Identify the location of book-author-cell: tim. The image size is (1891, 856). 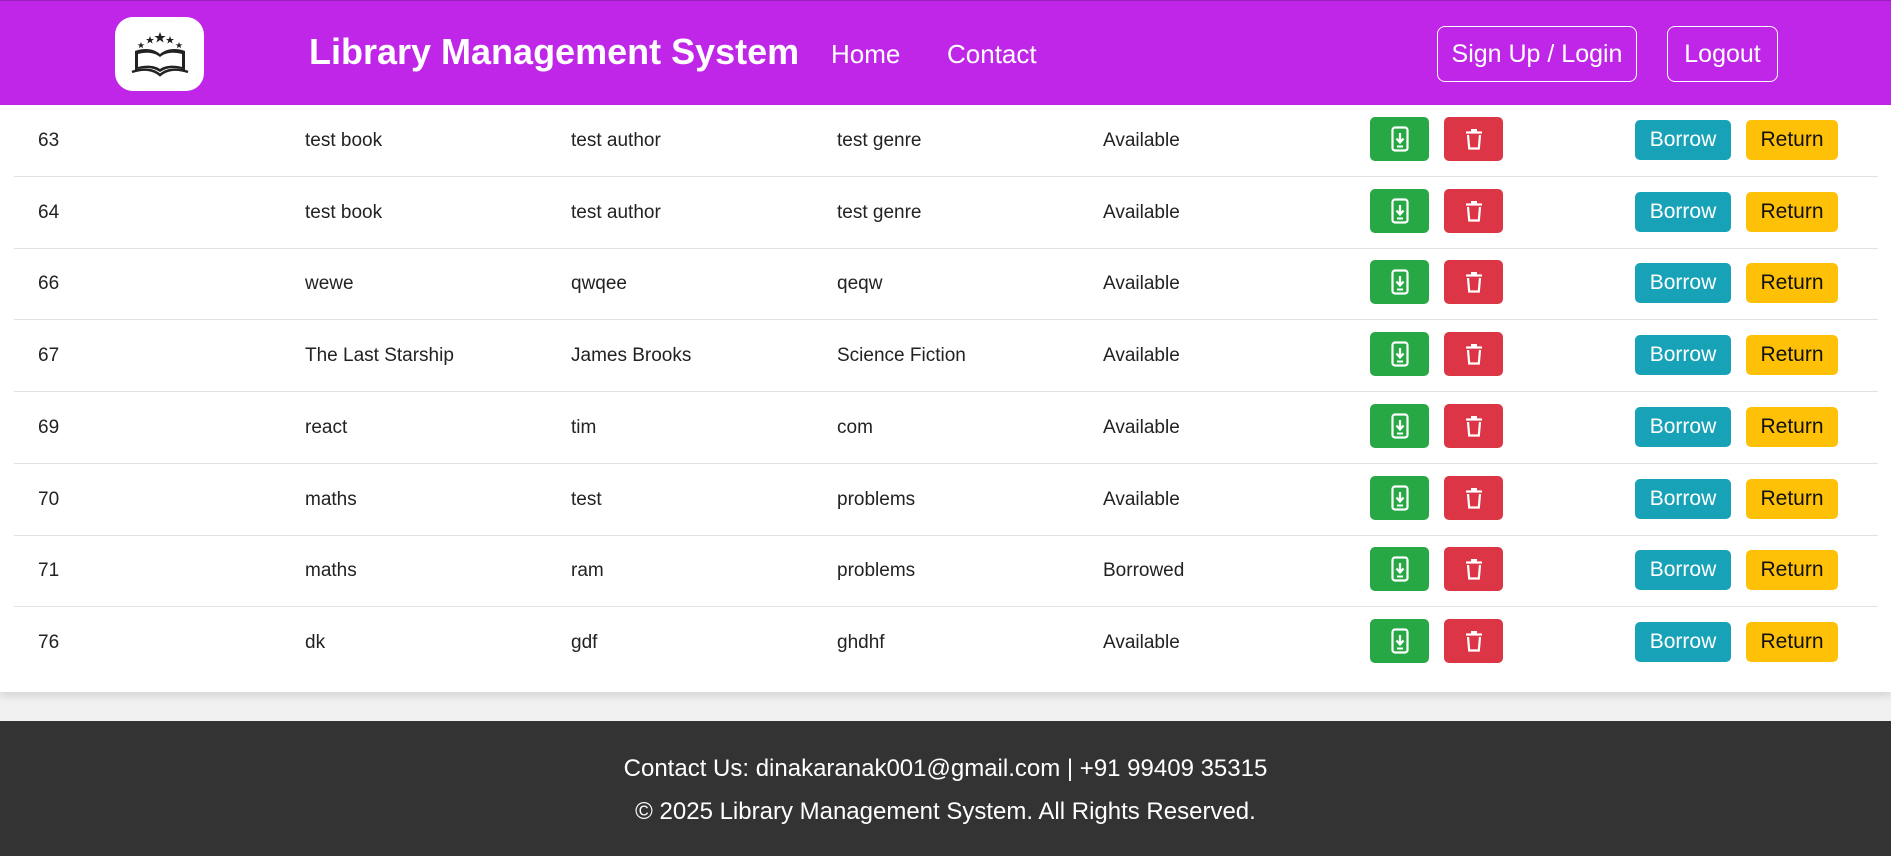
(584, 427).